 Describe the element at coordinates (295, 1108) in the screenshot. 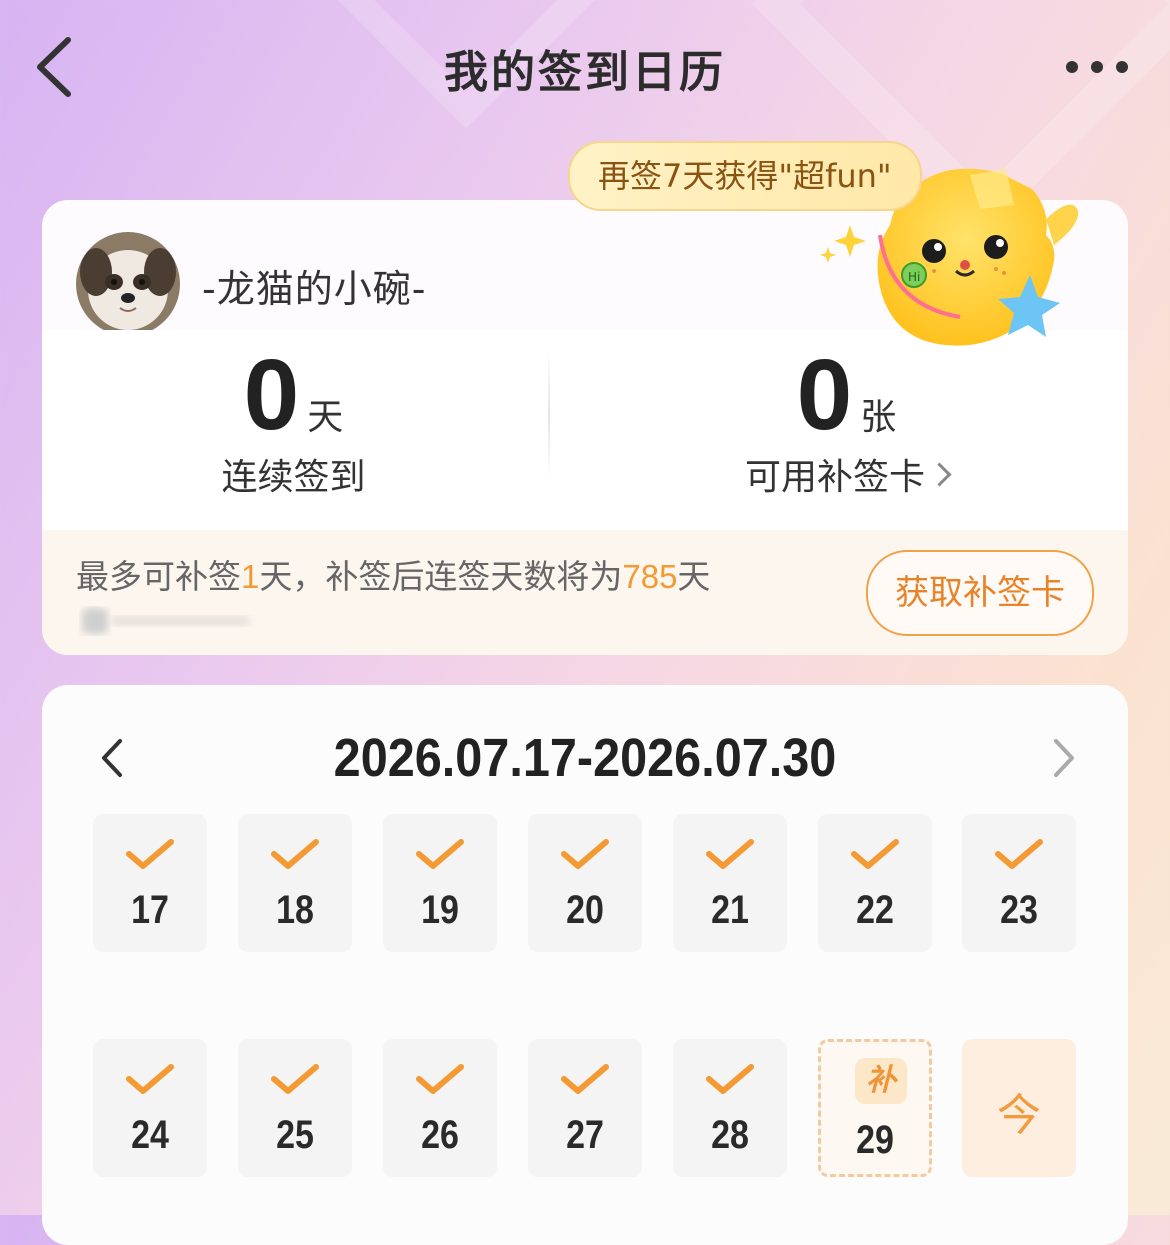

I see `calendar-day: 25` at that location.